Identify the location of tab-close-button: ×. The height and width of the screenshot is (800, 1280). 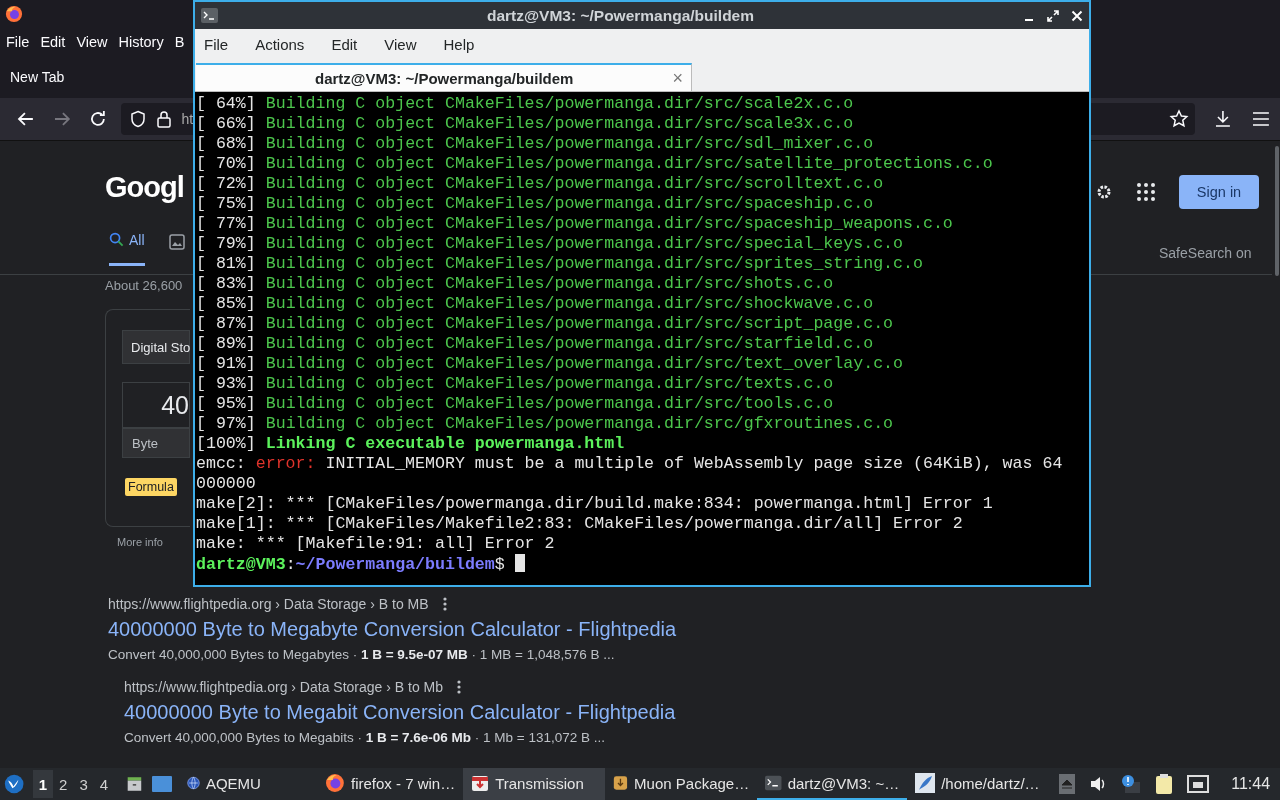
(677, 78).